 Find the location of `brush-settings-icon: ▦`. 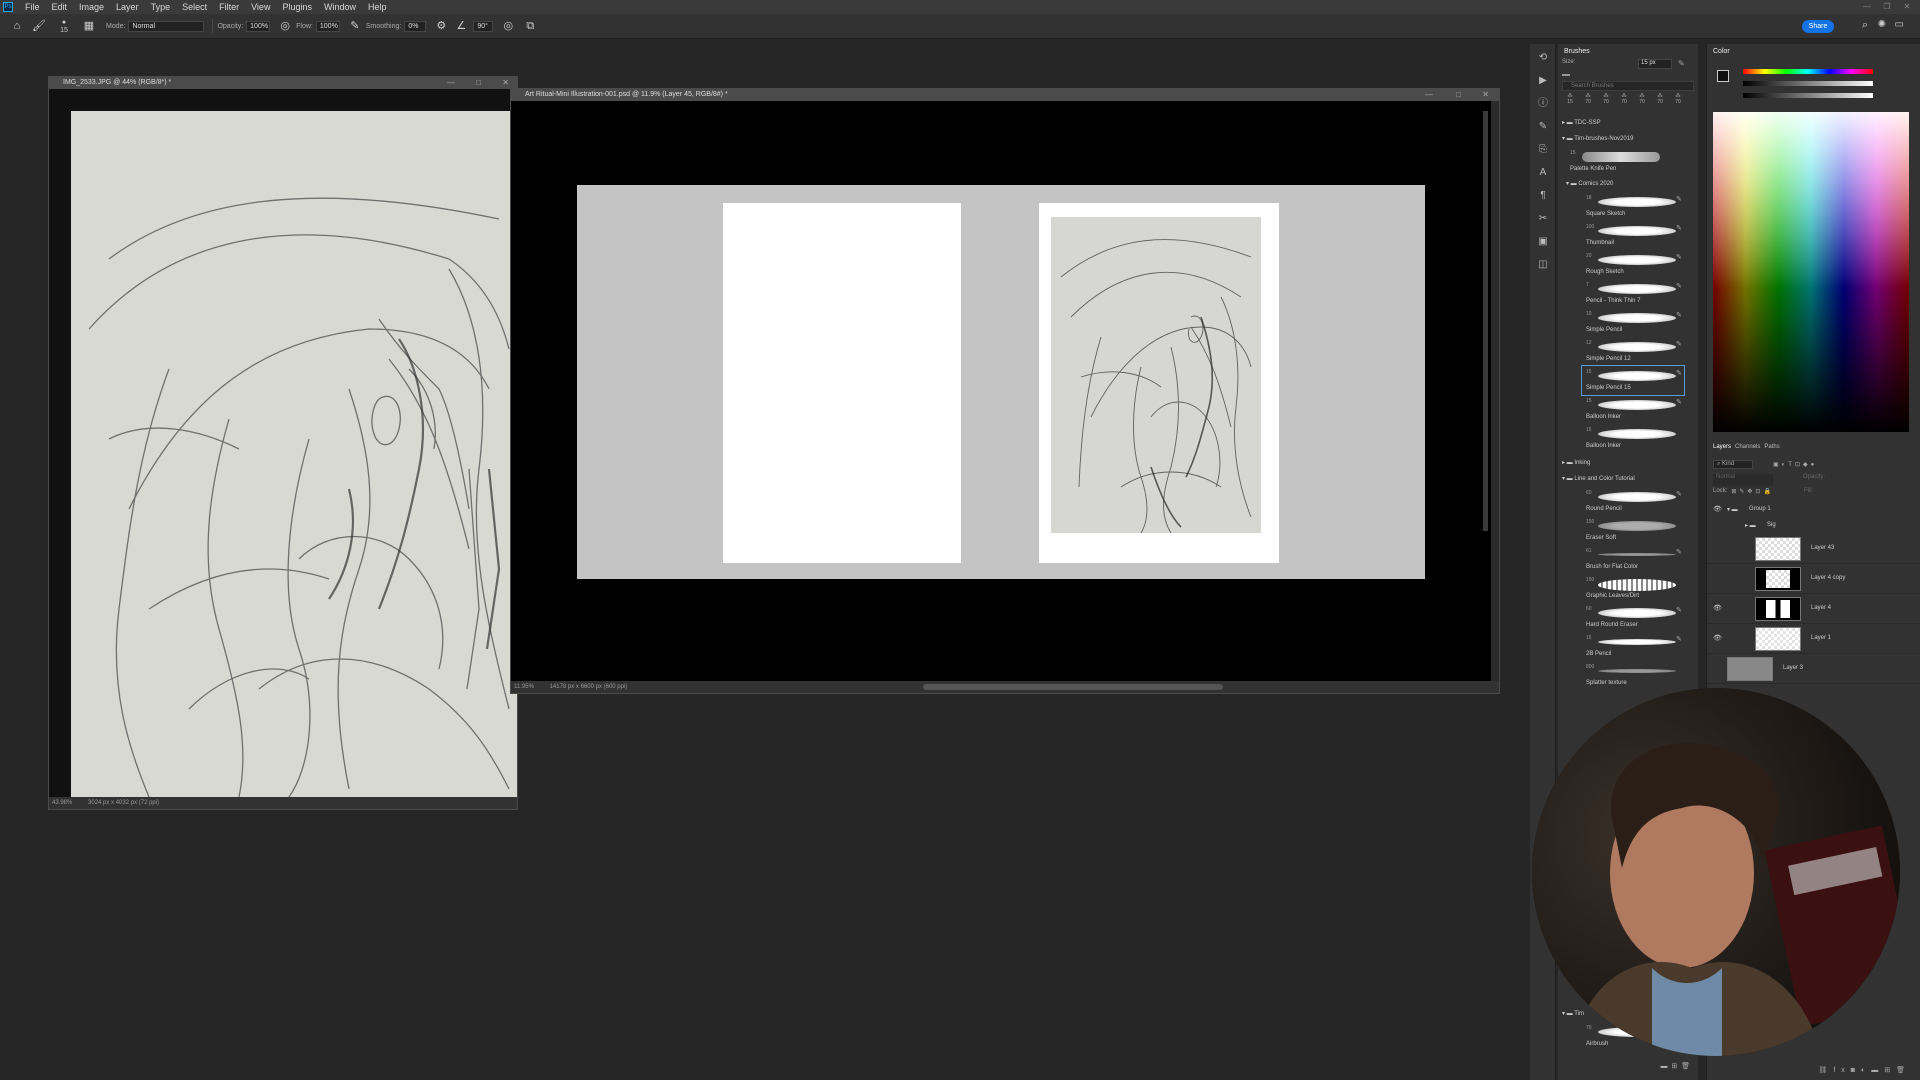

brush-settings-icon: ▦ is located at coordinates (89, 26).